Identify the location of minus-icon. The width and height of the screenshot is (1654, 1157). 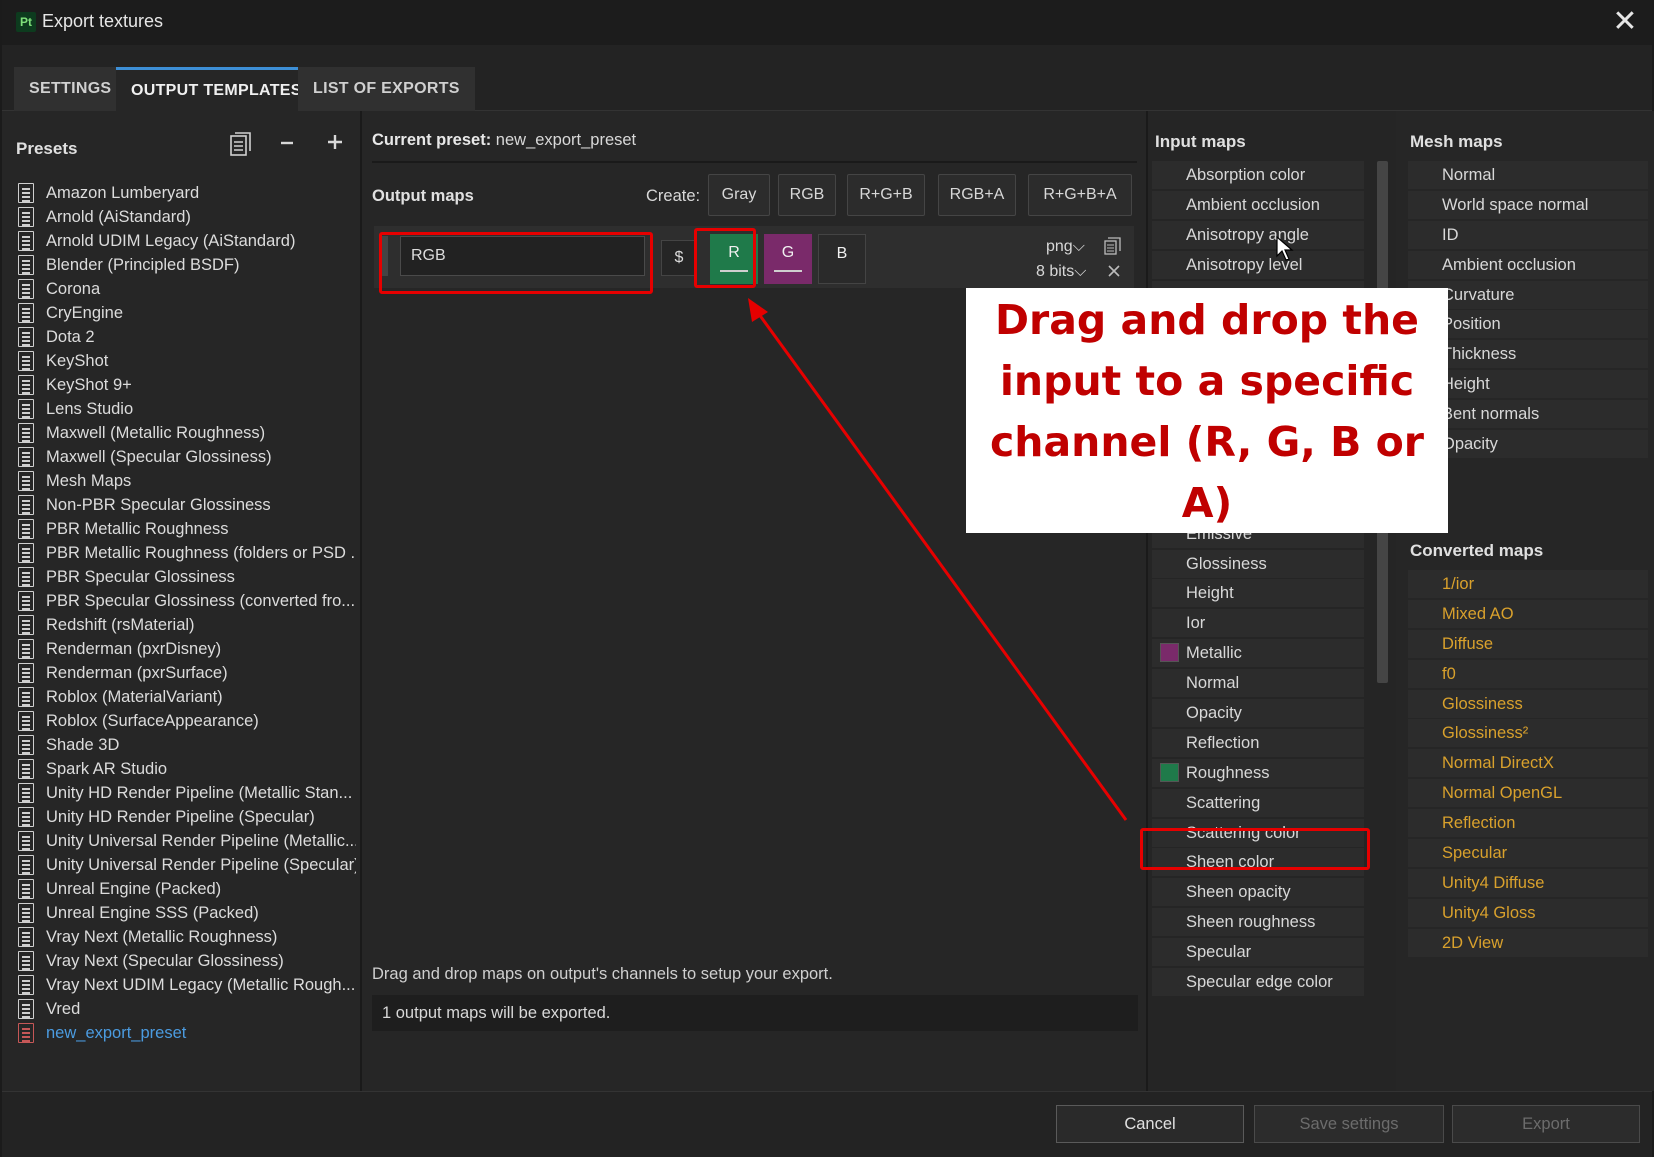
(287, 146).